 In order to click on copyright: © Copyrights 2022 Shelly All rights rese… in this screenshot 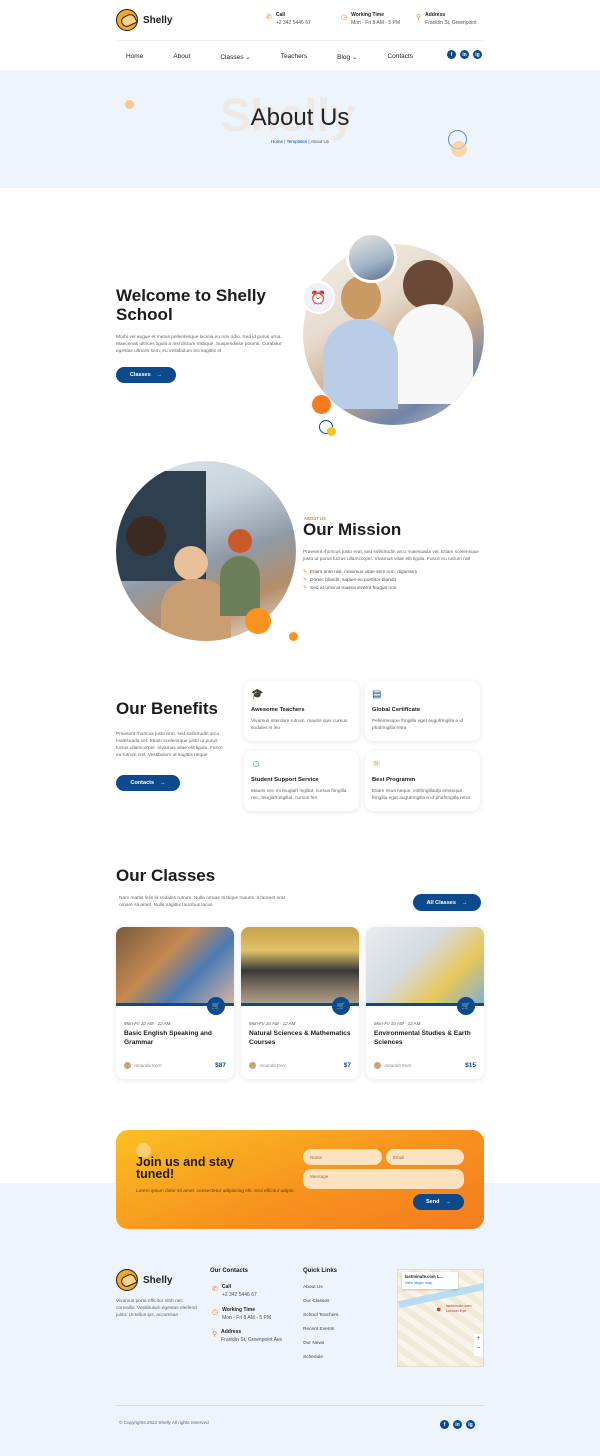, I will do `click(164, 1422)`.